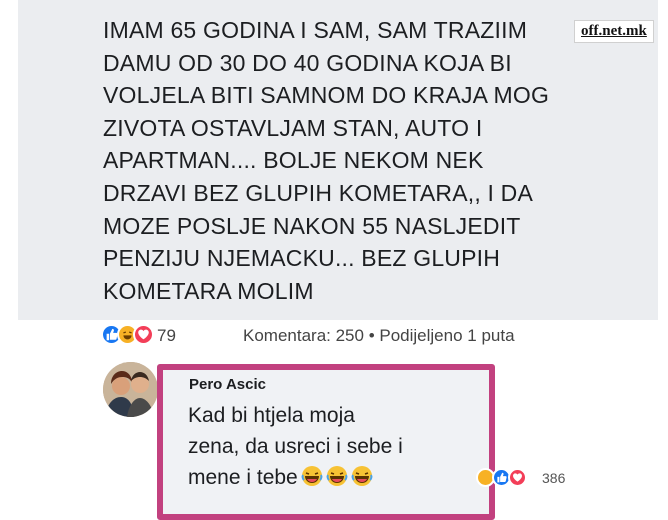 The width and height of the screenshot is (668, 520). Describe the element at coordinates (307, 62) in the screenshot. I see `post-line: DAMU OD 30 DO 40 GODINA KOJA BI` at that location.